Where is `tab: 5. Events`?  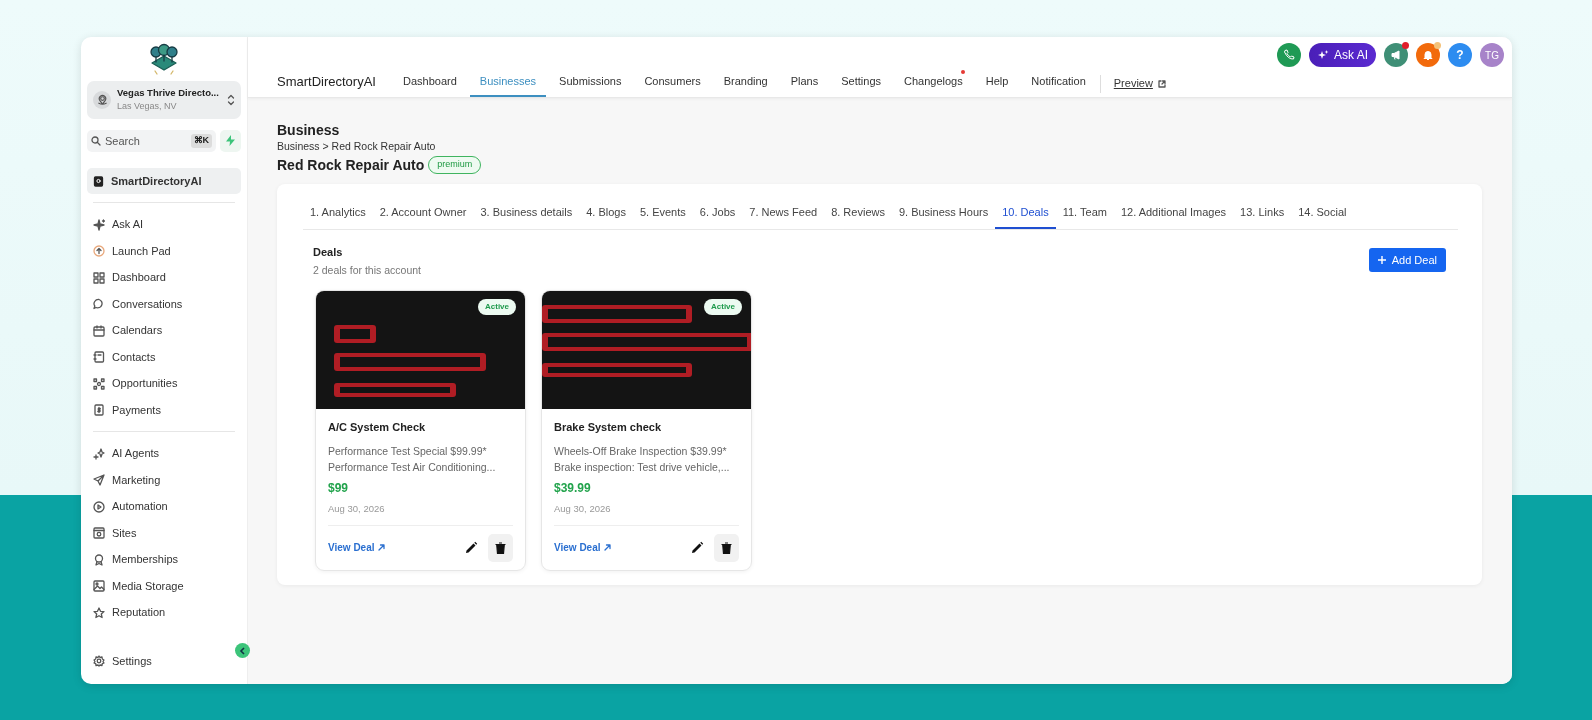 tab: 5. Events is located at coordinates (662, 213).